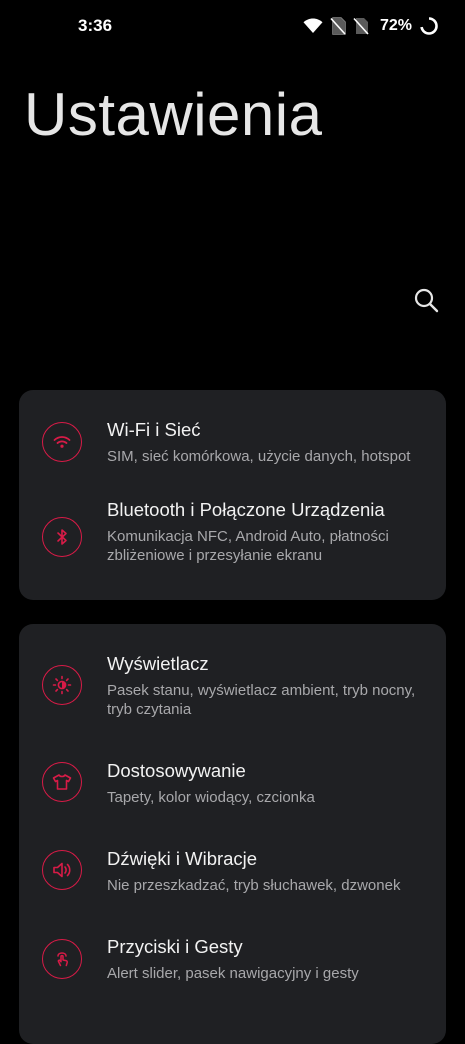  Describe the element at coordinates (232, 27) in the screenshot. I see `status-bar: 3:36 72%` at that location.